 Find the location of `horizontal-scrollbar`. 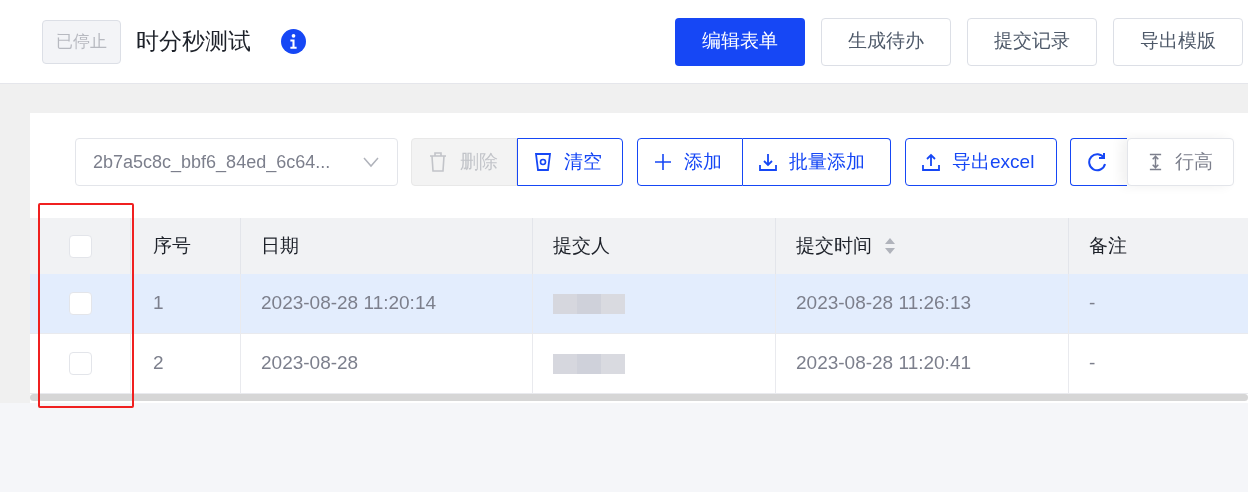

horizontal-scrollbar is located at coordinates (639, 397).